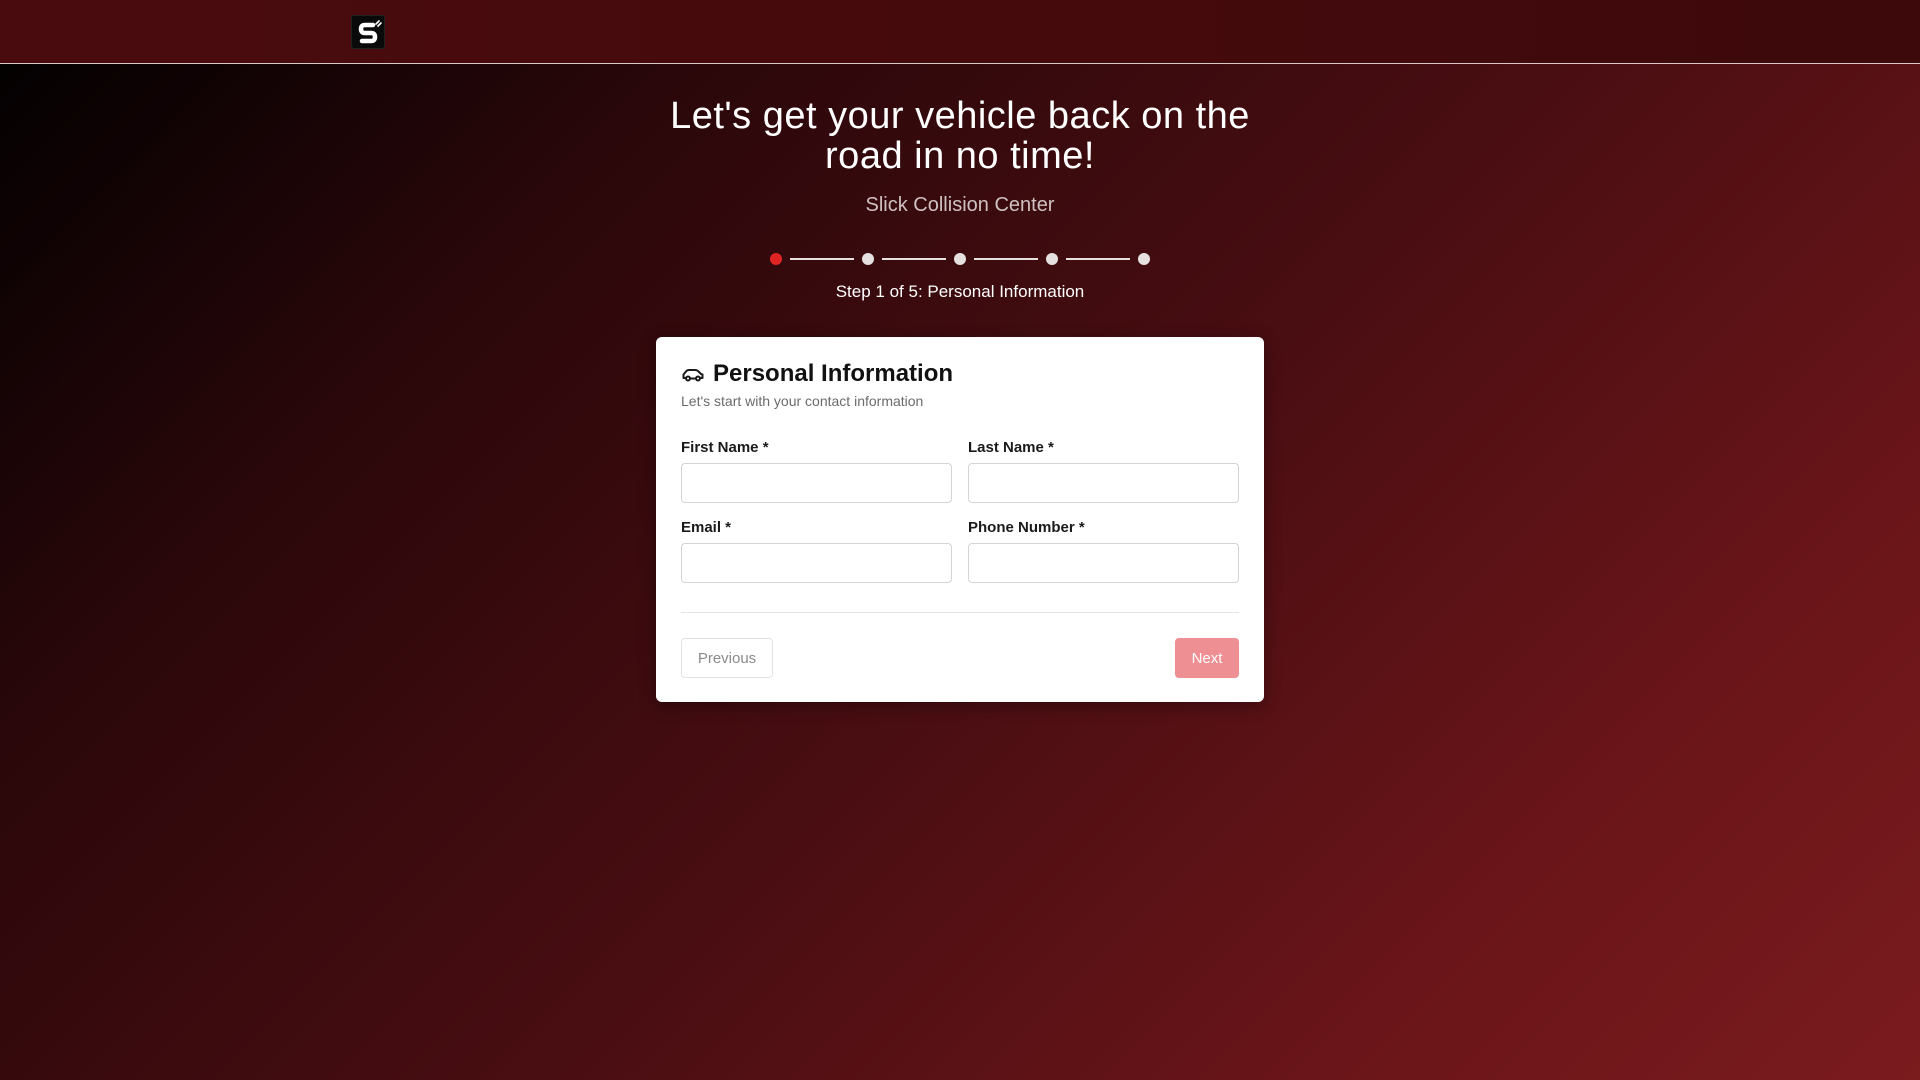  I want to click on email-label: Email *, so click(706, 527).